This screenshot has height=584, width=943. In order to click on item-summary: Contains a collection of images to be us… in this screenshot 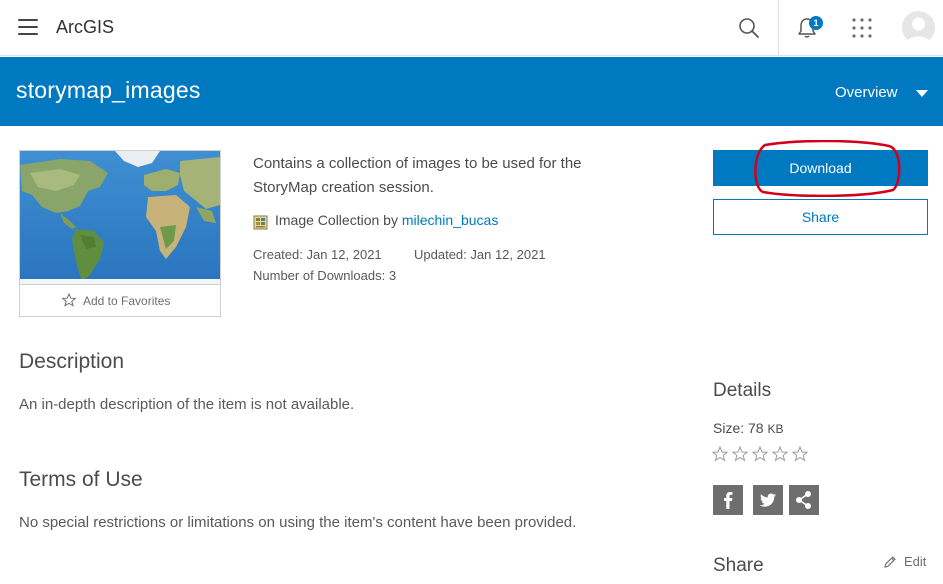, I will do `click(417, 175)`.